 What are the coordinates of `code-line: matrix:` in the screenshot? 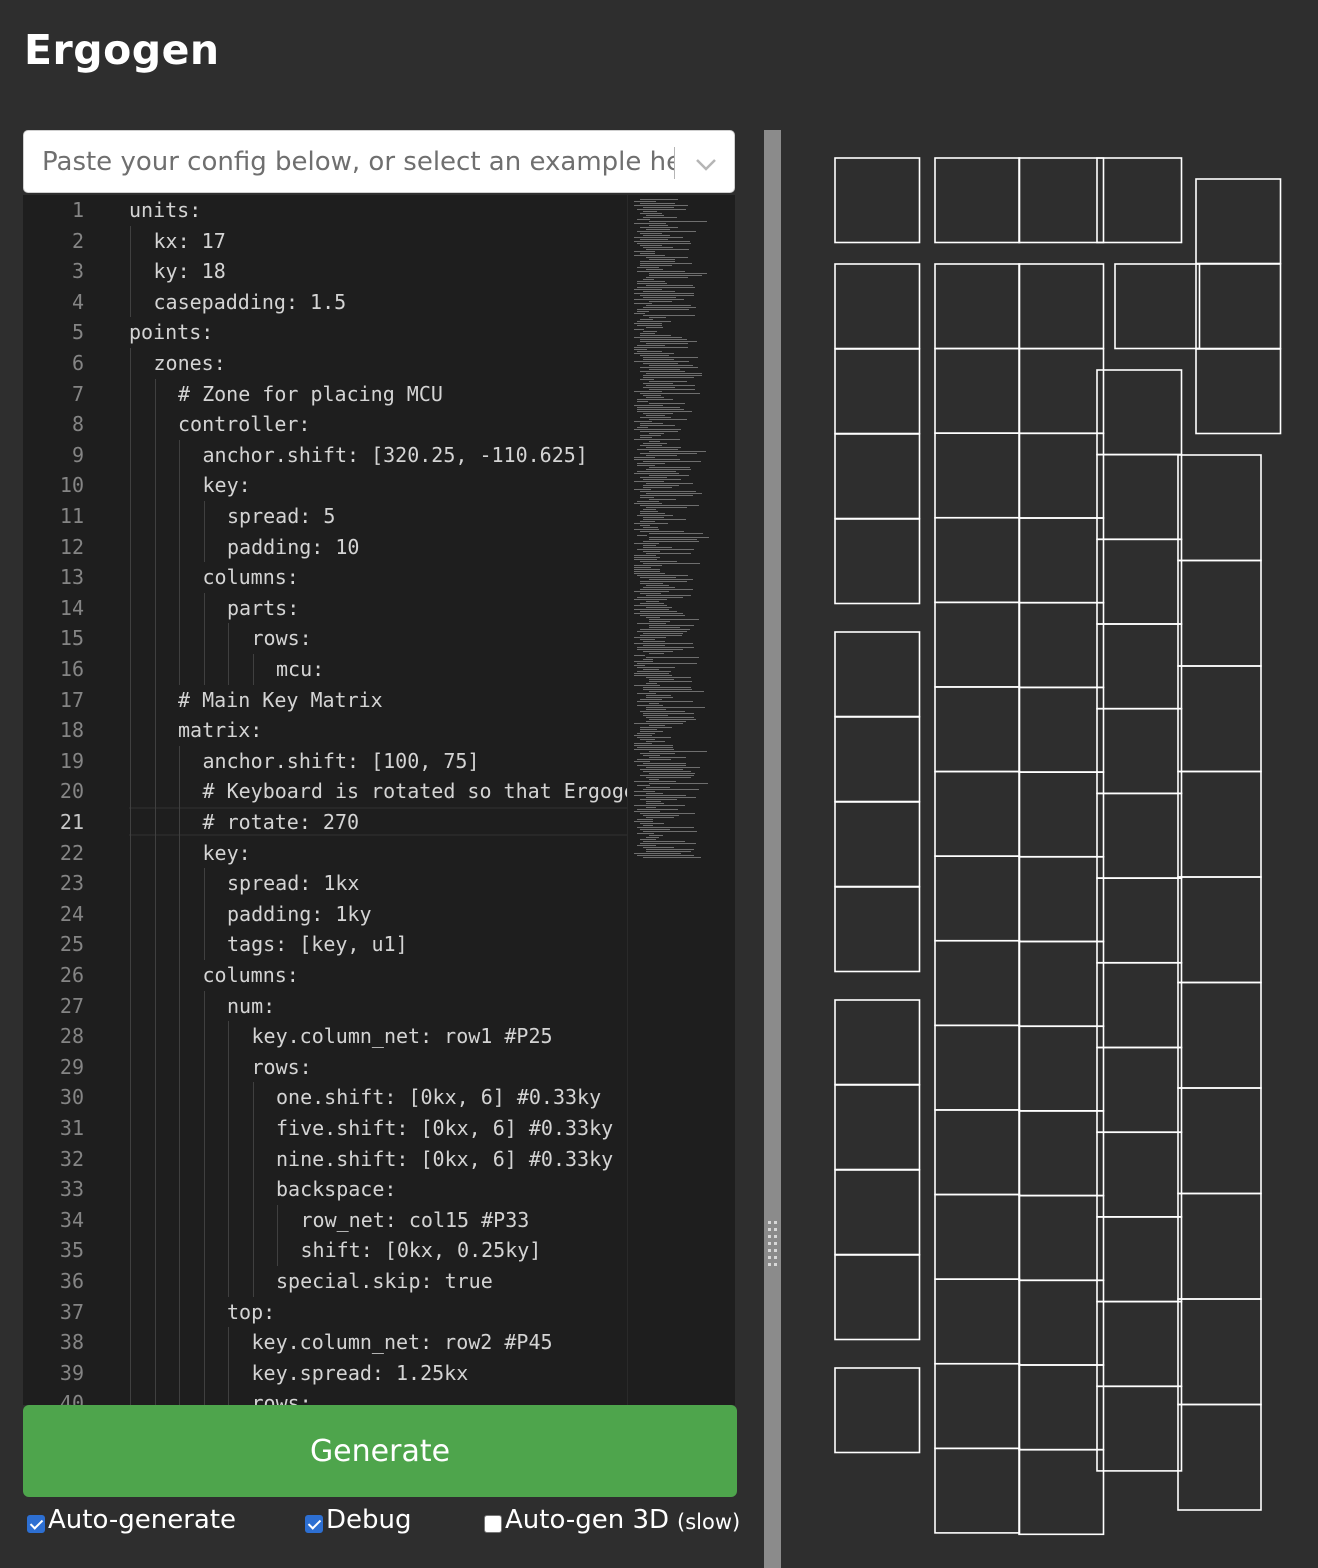 It's located at (220, 730).